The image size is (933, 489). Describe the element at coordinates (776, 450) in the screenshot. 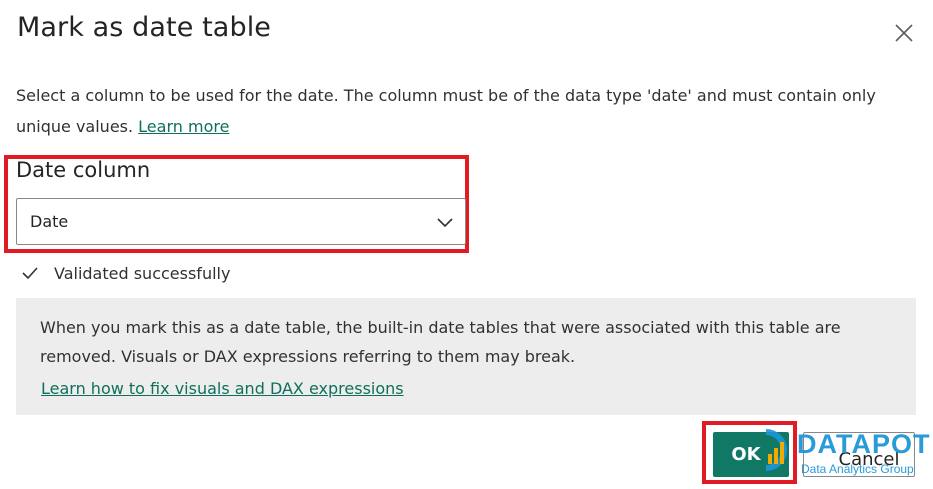

I see `datapot-logo-icon` at that location.